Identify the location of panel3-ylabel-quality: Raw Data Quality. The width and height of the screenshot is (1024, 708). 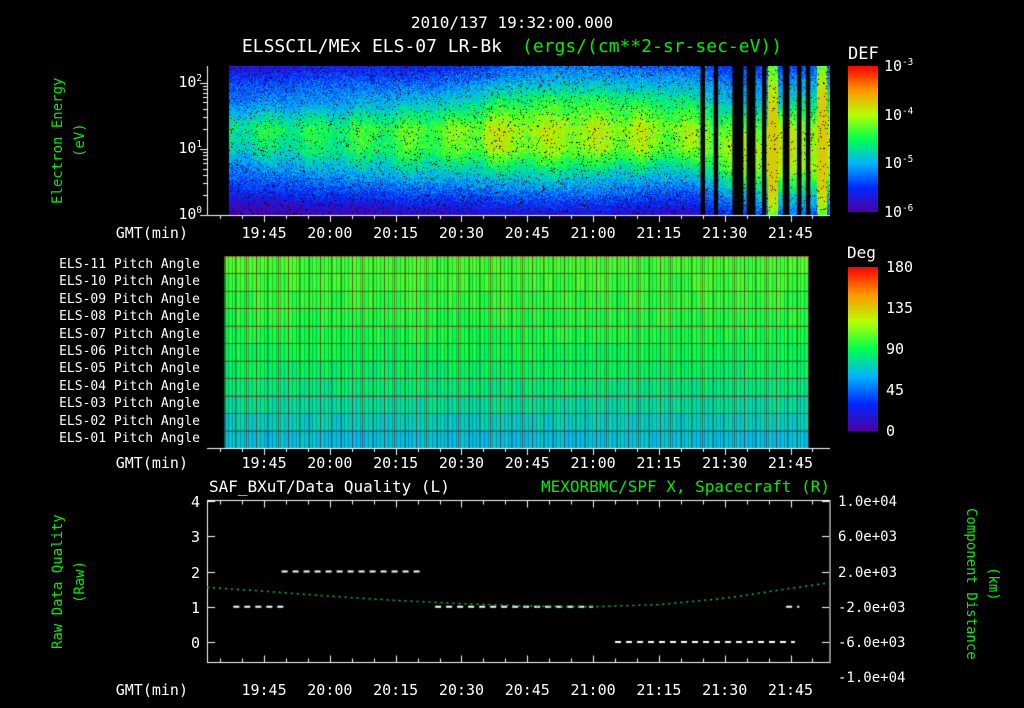
(58, 582).